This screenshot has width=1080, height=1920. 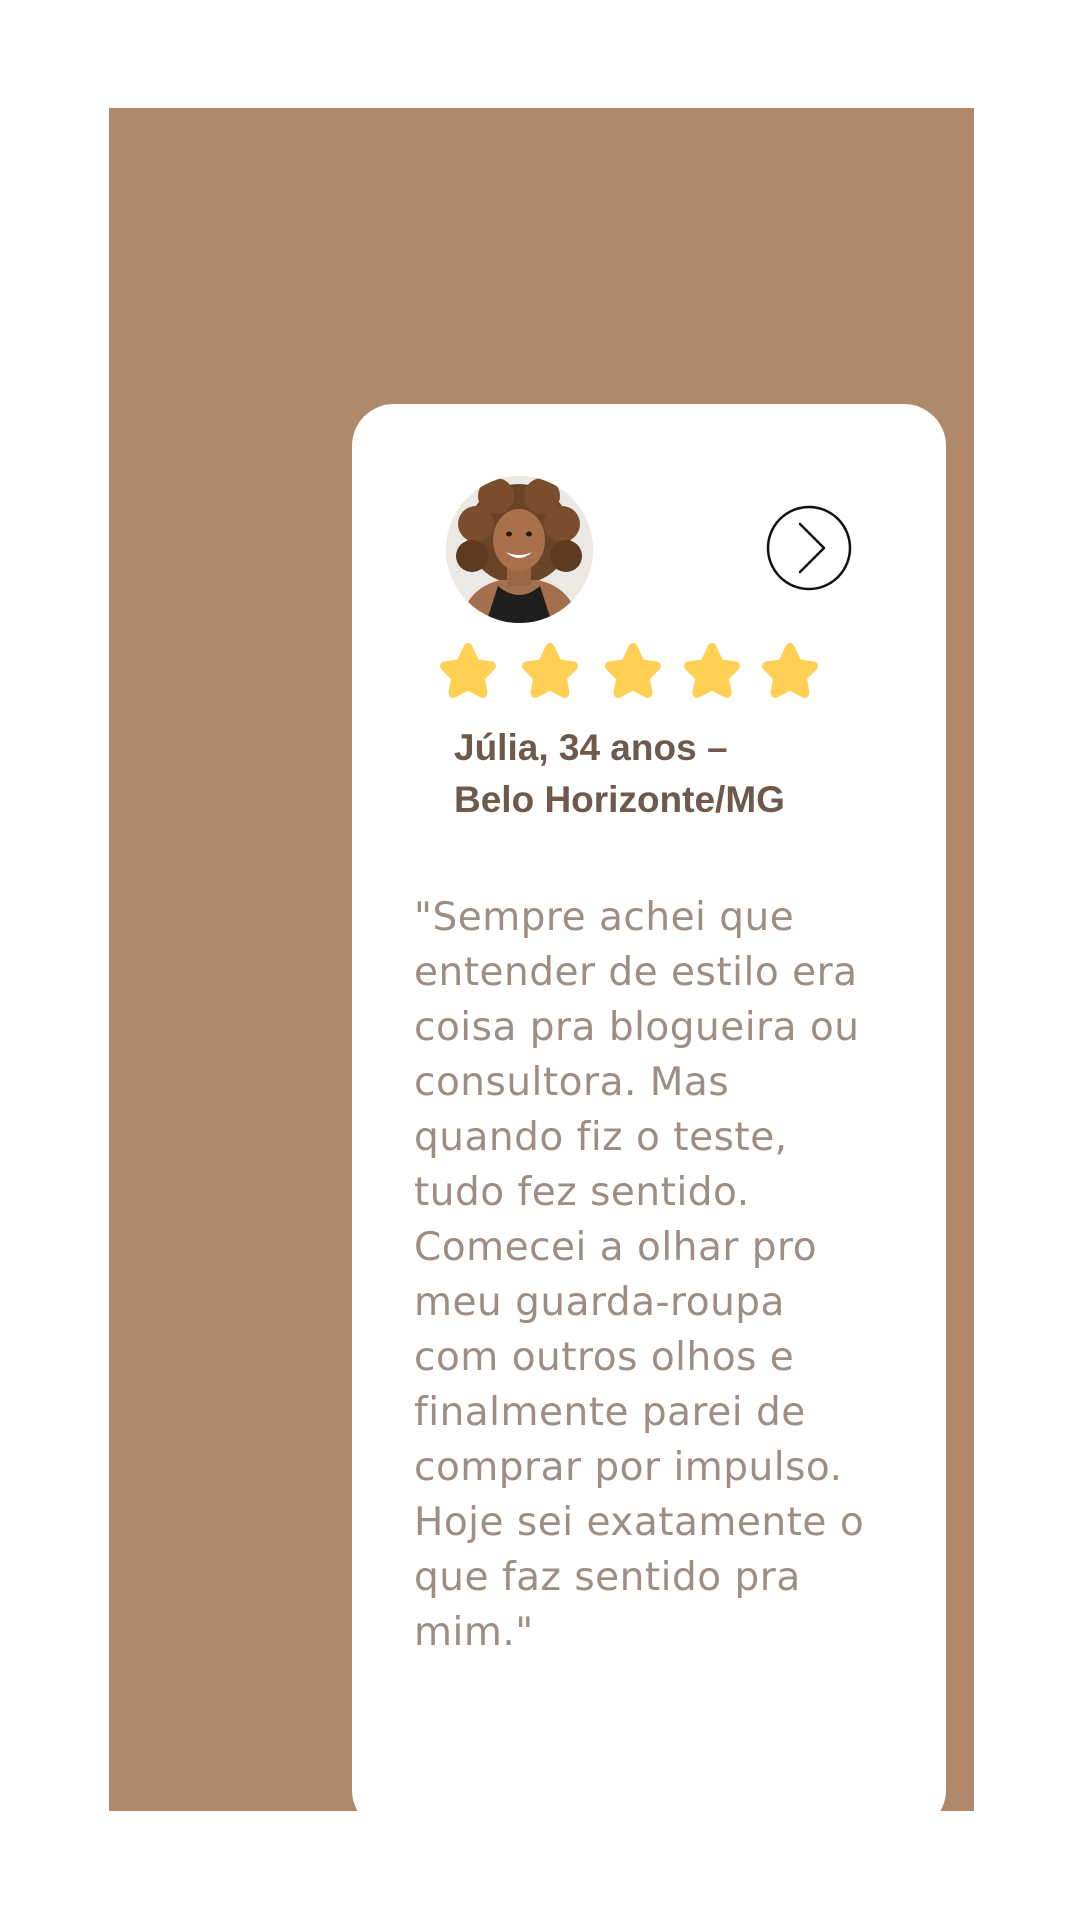 I want to click on quote-line: comprar por impulso., so click(x=628, y=1467).